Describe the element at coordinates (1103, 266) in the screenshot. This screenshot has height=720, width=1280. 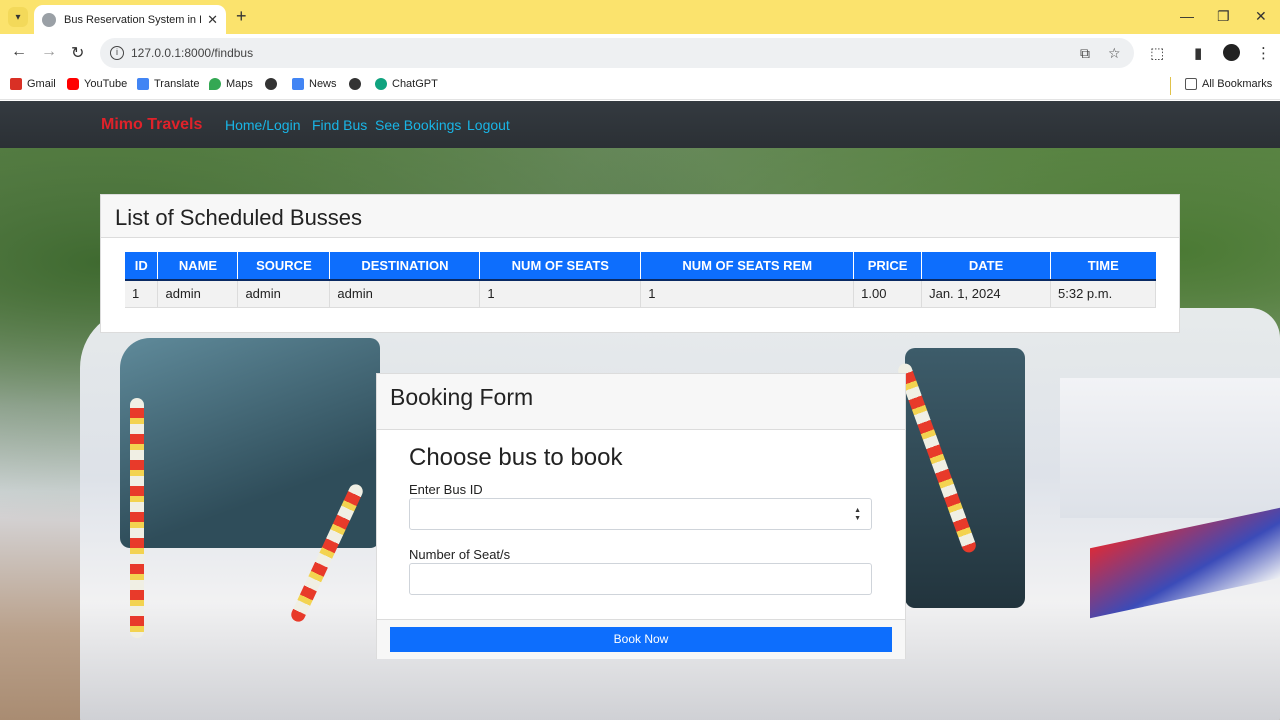
I see `column-header: TIME` at that location.